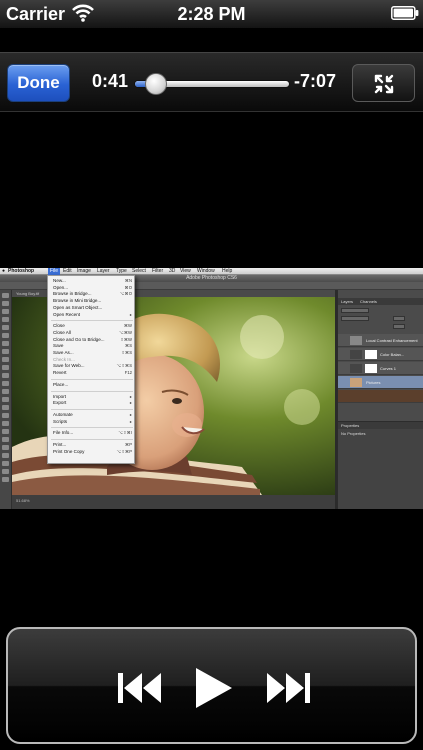 This screenshot has width=423, height=750. I want to click on menu-filter: Filter, so click(158, 271).